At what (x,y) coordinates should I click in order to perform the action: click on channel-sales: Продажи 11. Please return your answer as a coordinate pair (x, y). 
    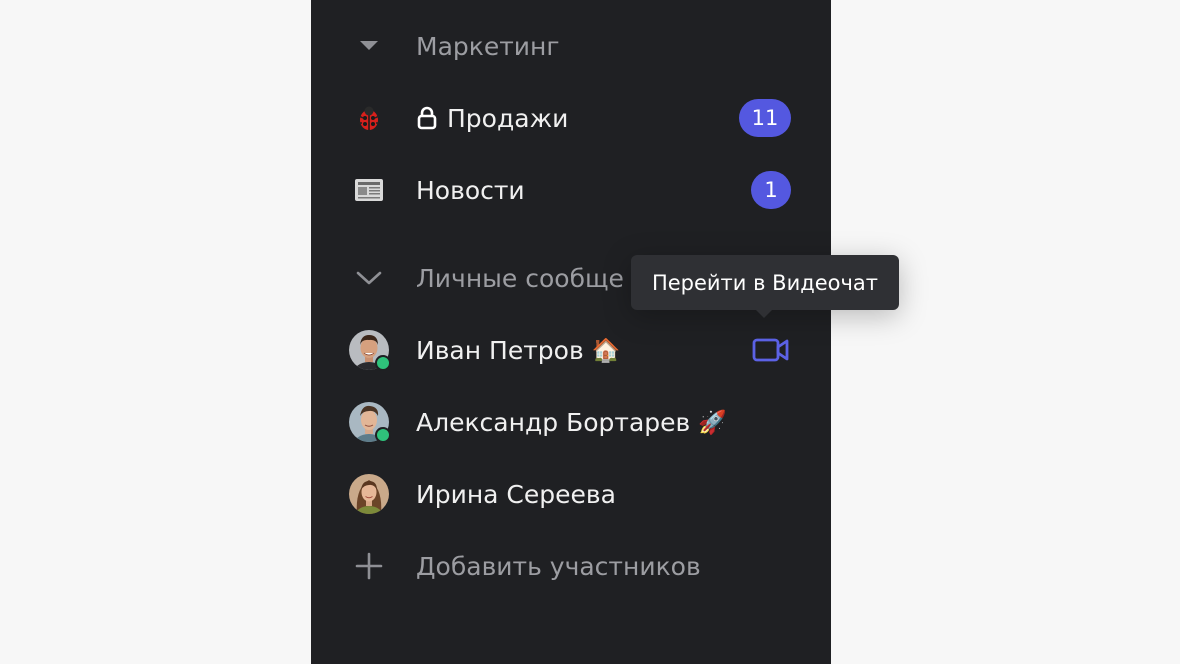
    Looking at the image, I should click on (571, 118).